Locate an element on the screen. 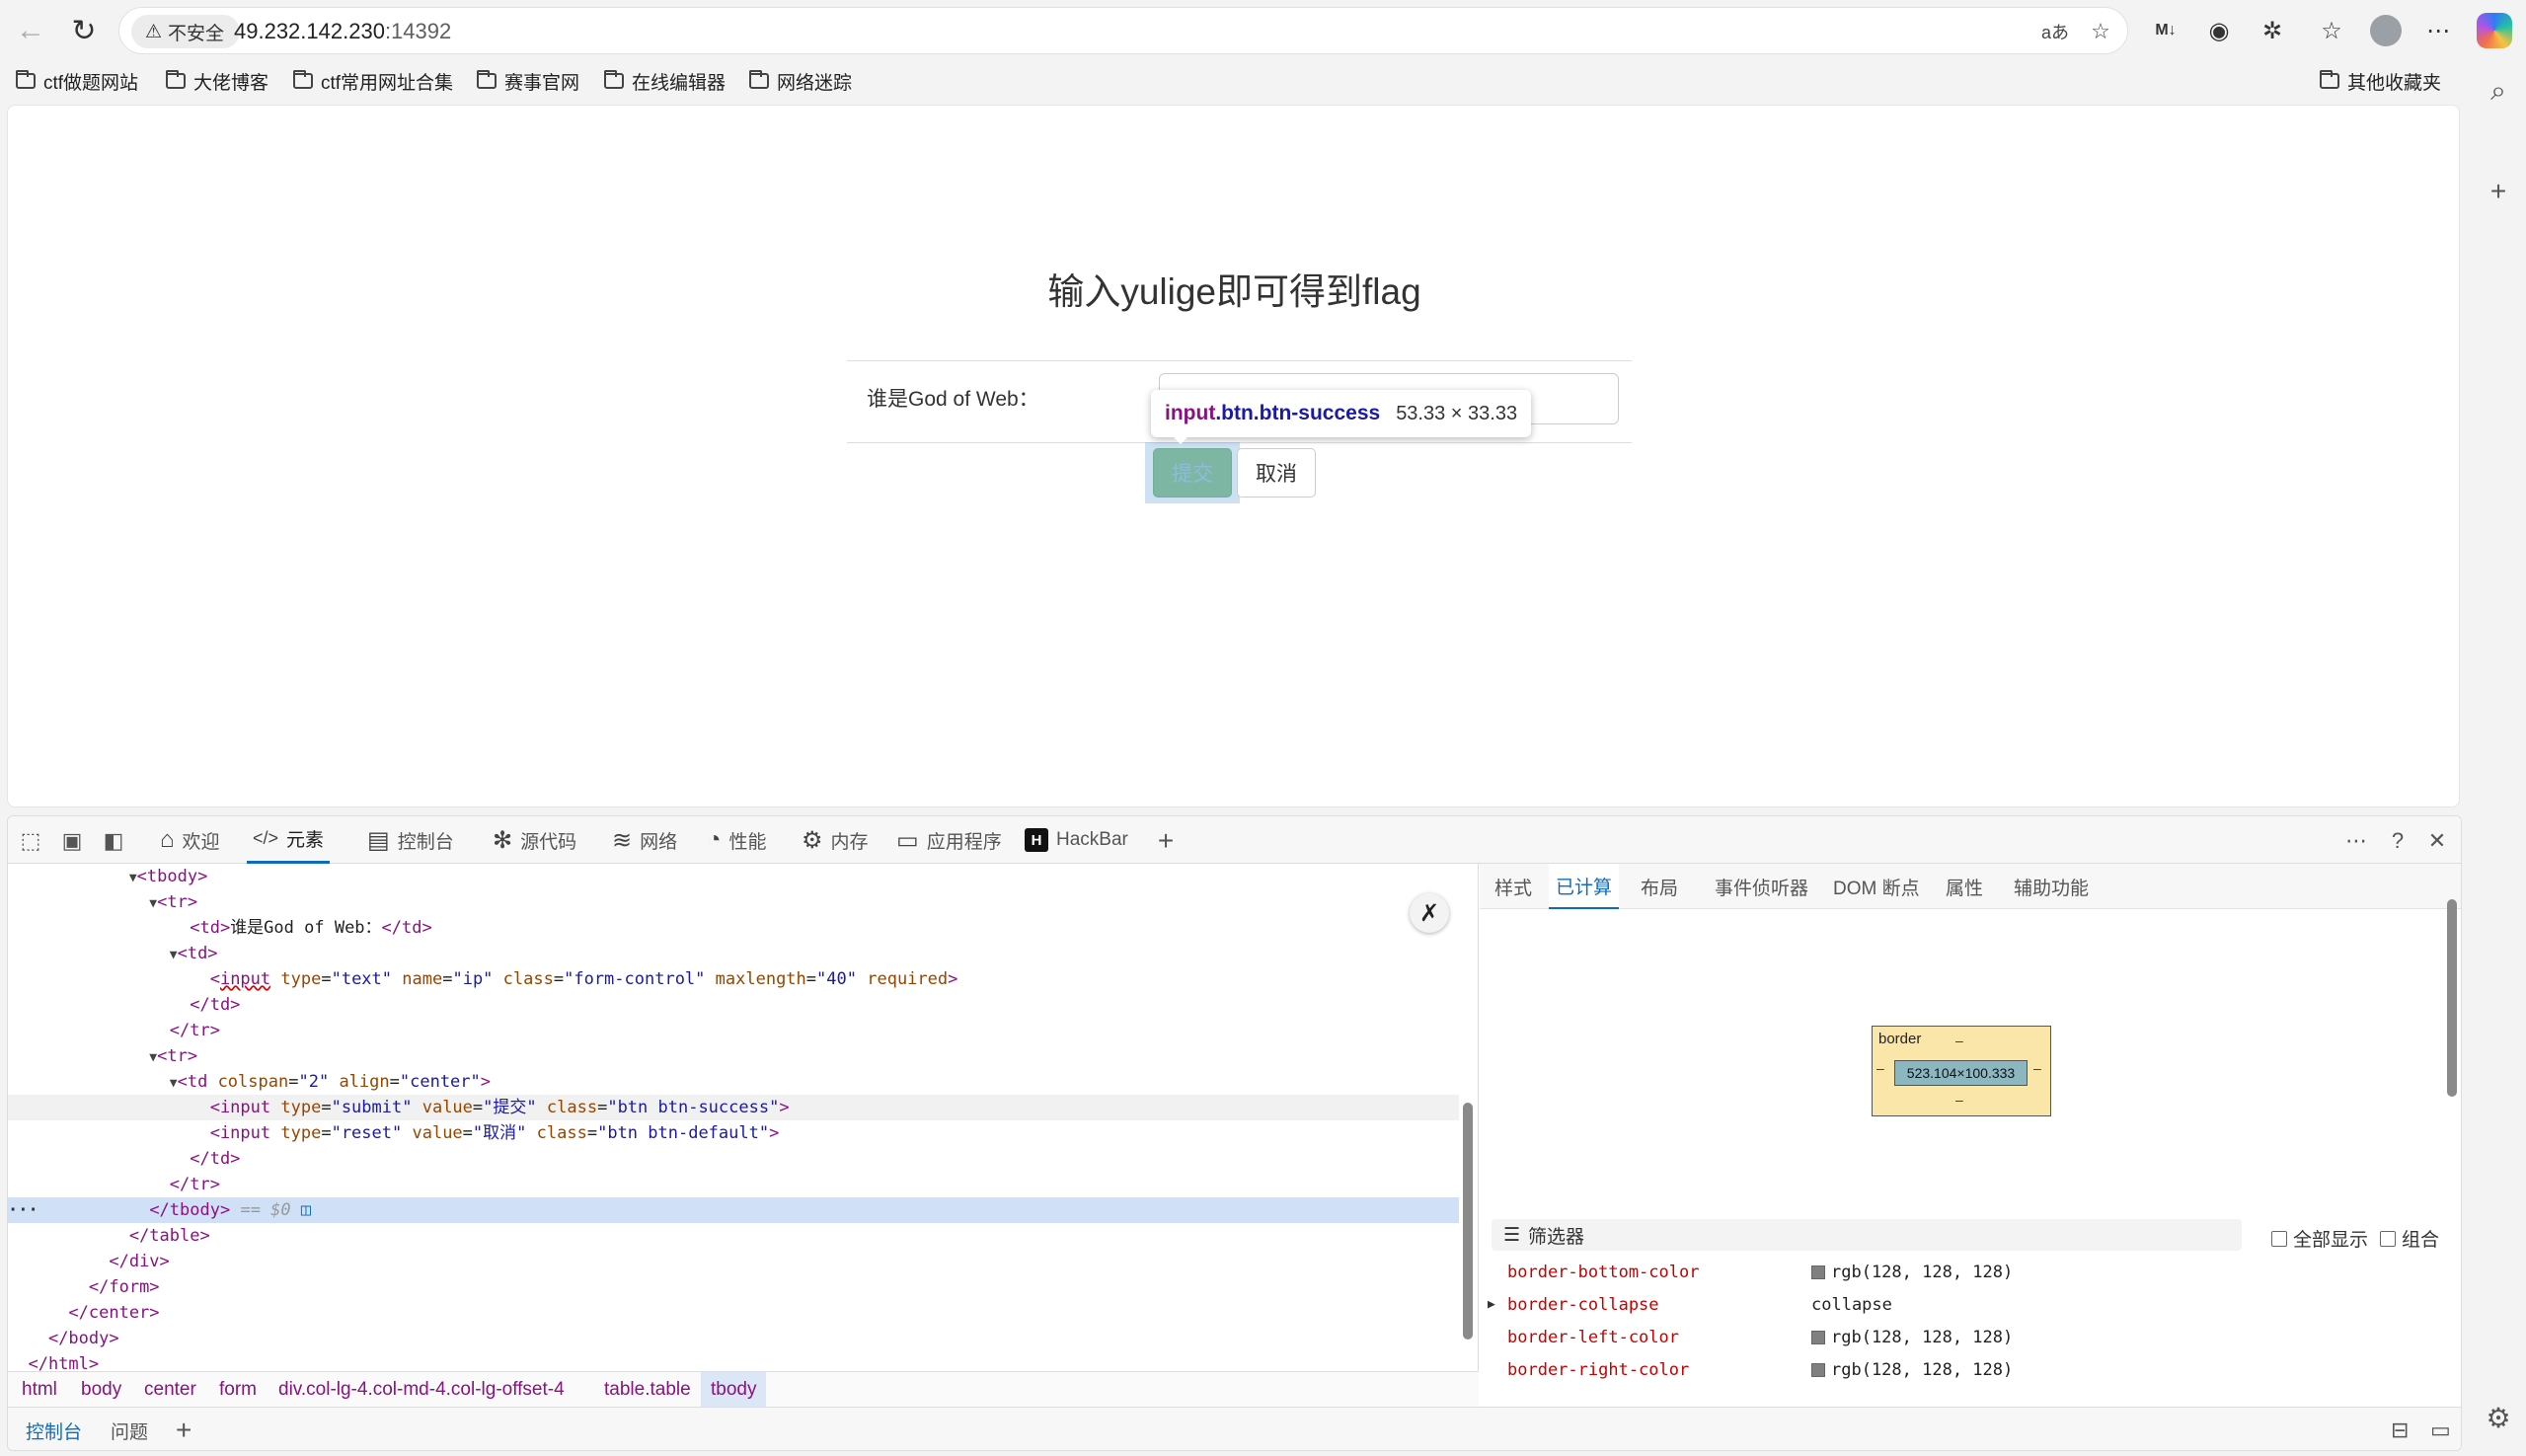  dom-node: </form> is located at coordinates (733, 1287).